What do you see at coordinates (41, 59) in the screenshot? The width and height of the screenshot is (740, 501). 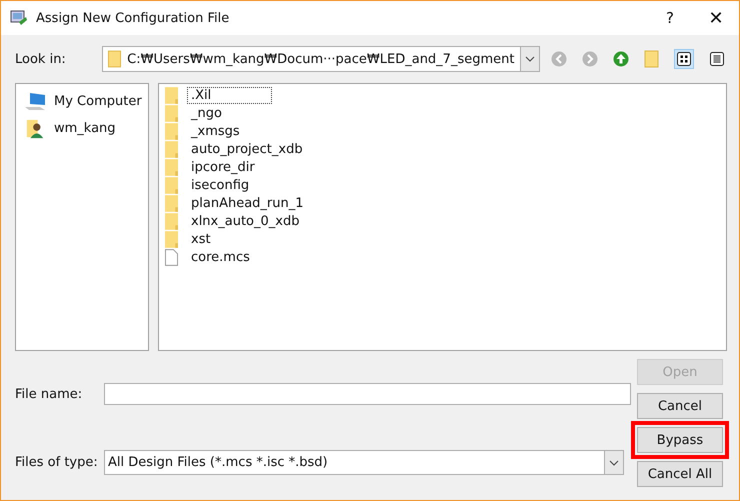 I see `look-in-label: Look in:` at bounding box center [41, 59].